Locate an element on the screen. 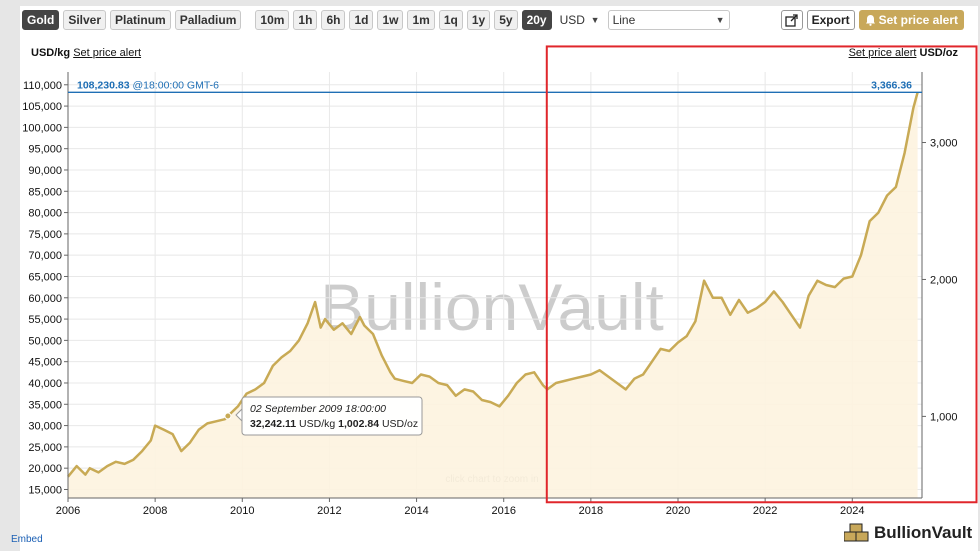 This screenshot has height=551, width=980. logo-text: BullionVault is located at coordinates (923, 532).